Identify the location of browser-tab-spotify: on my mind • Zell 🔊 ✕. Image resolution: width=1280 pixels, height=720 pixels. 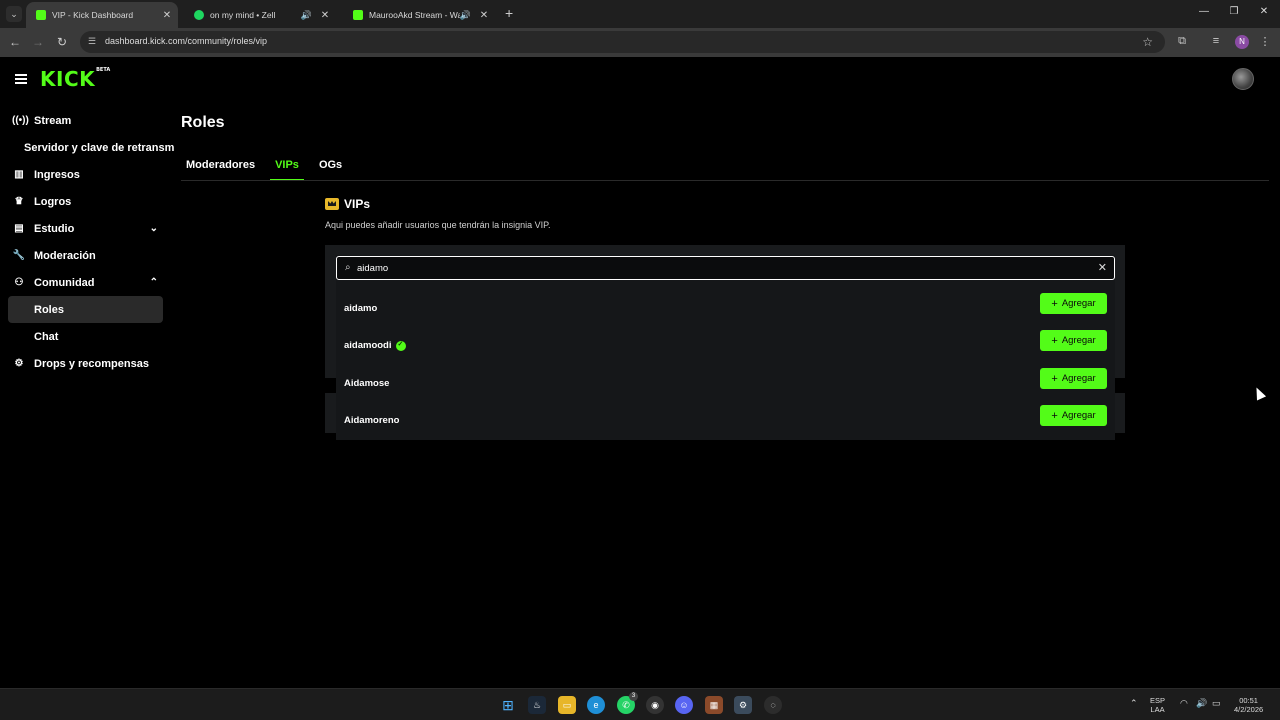
(260, 15).